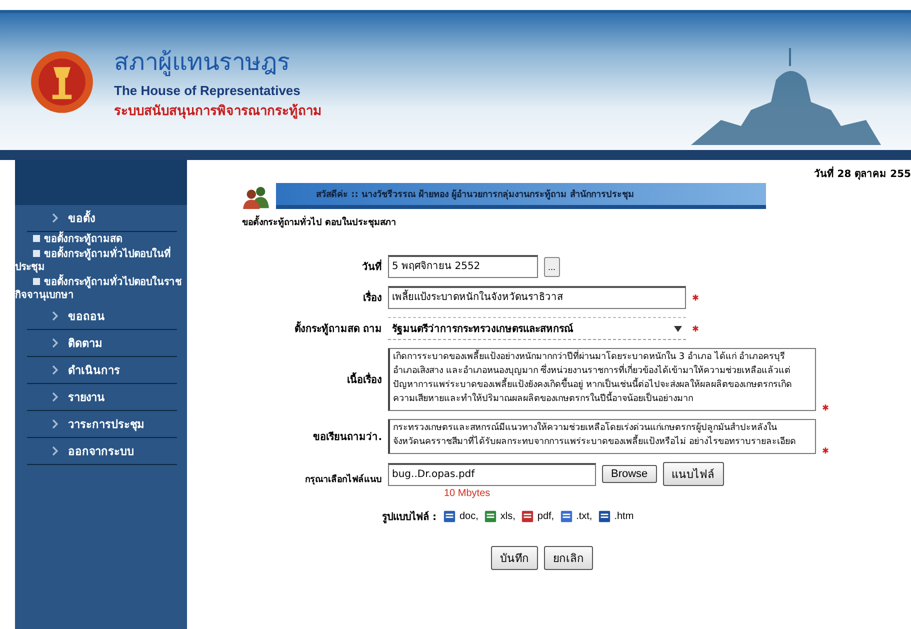  Describe the element at coordinates (576, 170) in the screenshot. I see `current-date: วันที่ 28 ตุลาคม 255` at that location.